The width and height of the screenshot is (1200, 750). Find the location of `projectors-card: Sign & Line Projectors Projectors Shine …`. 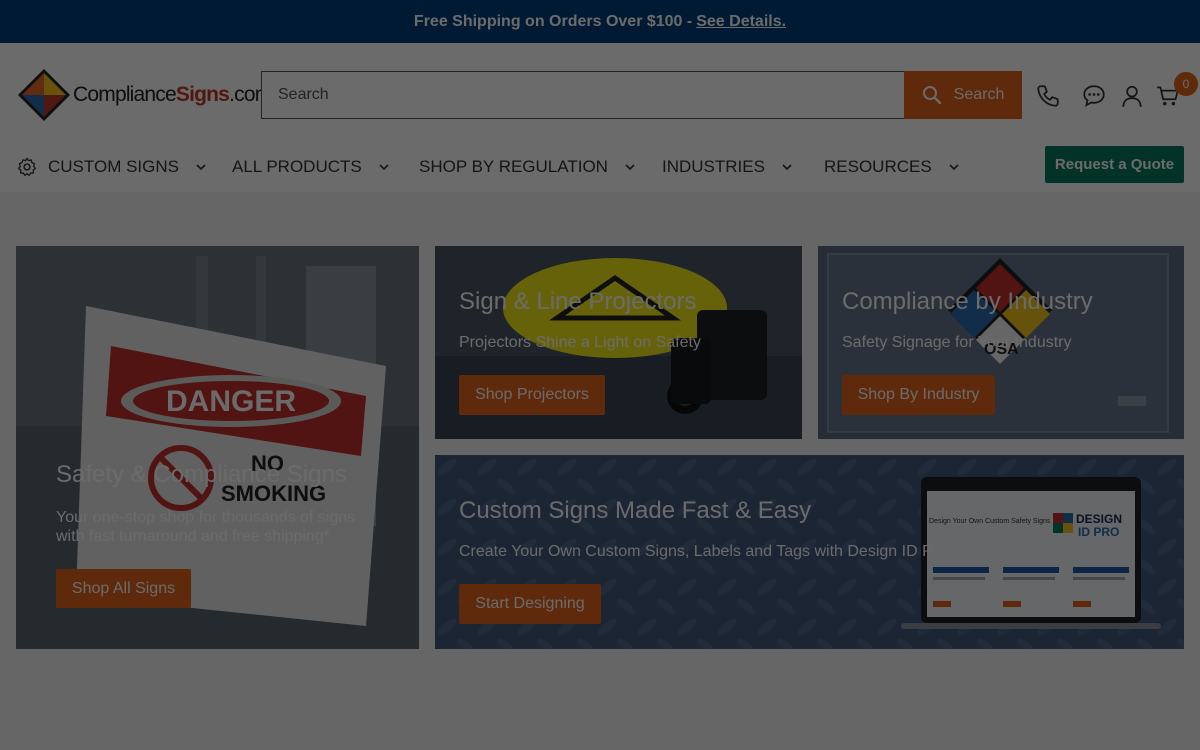

projectors-card: Sign & Line Projectors Projectors Shine … is located at coordinates (618, 342).